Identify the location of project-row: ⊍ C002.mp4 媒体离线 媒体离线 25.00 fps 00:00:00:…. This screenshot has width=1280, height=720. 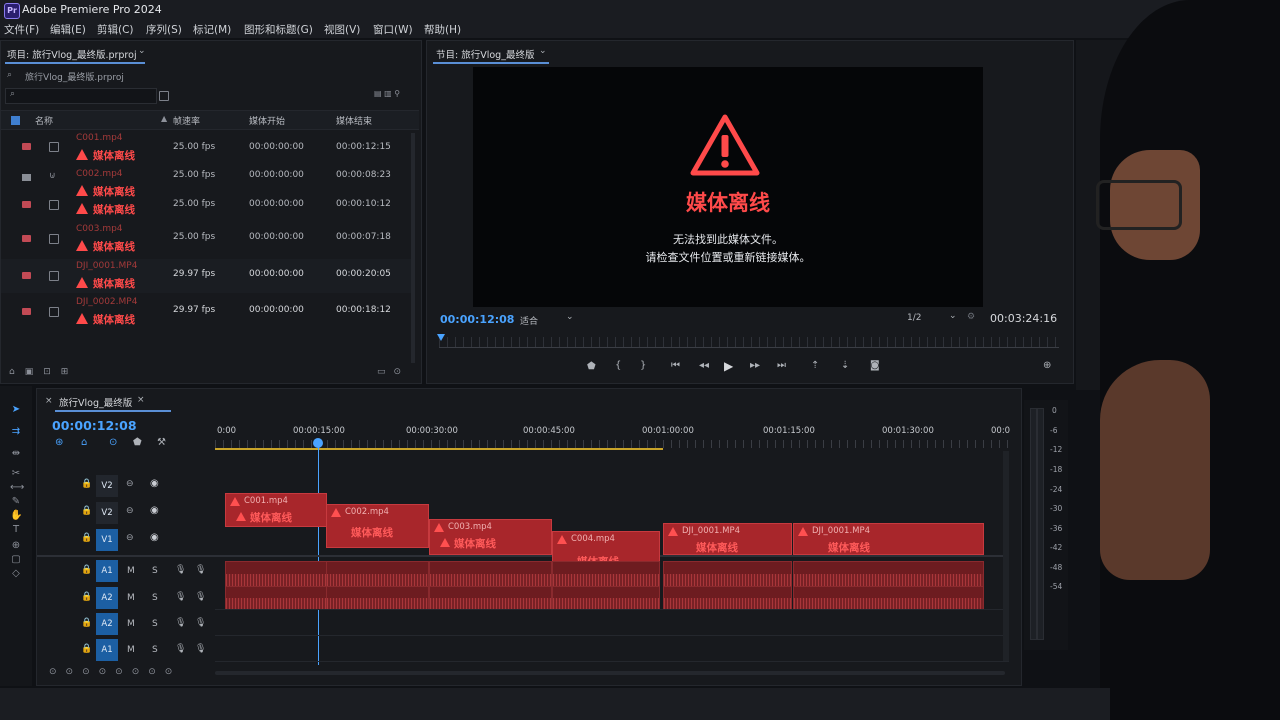
(206, 193).